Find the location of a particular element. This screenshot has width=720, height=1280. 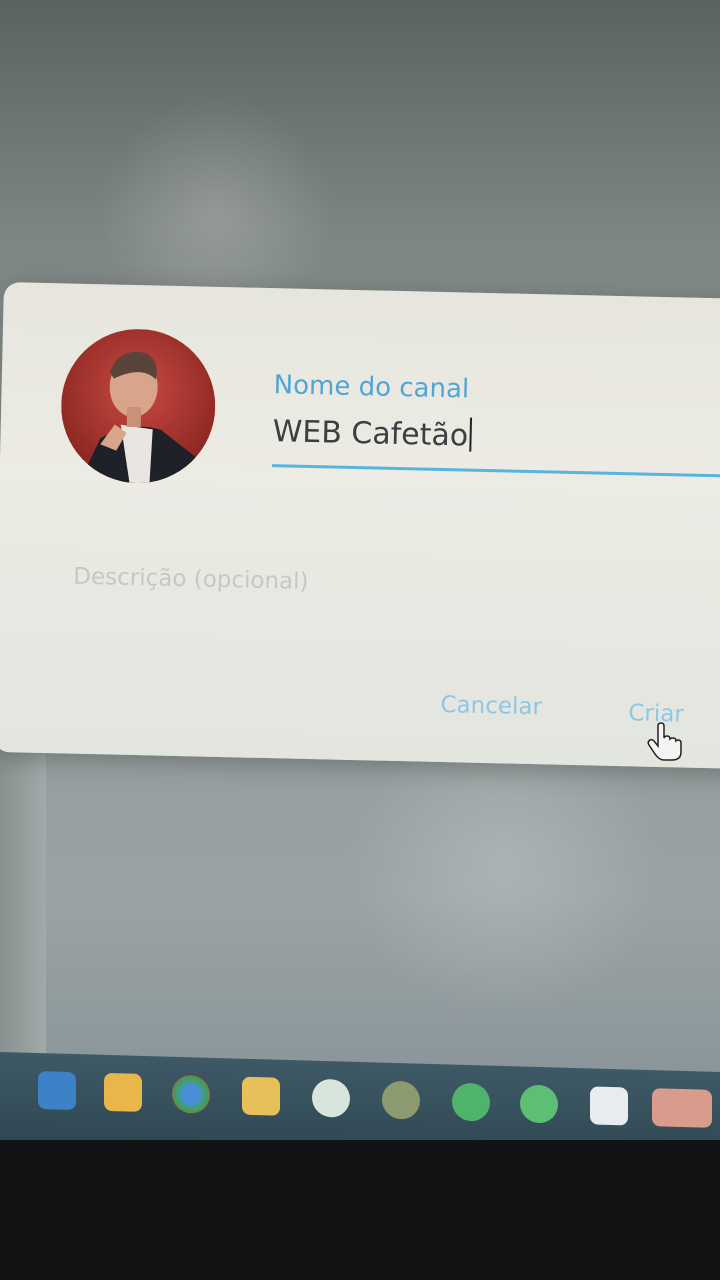

text-caret is located at coordinates (470, 434).